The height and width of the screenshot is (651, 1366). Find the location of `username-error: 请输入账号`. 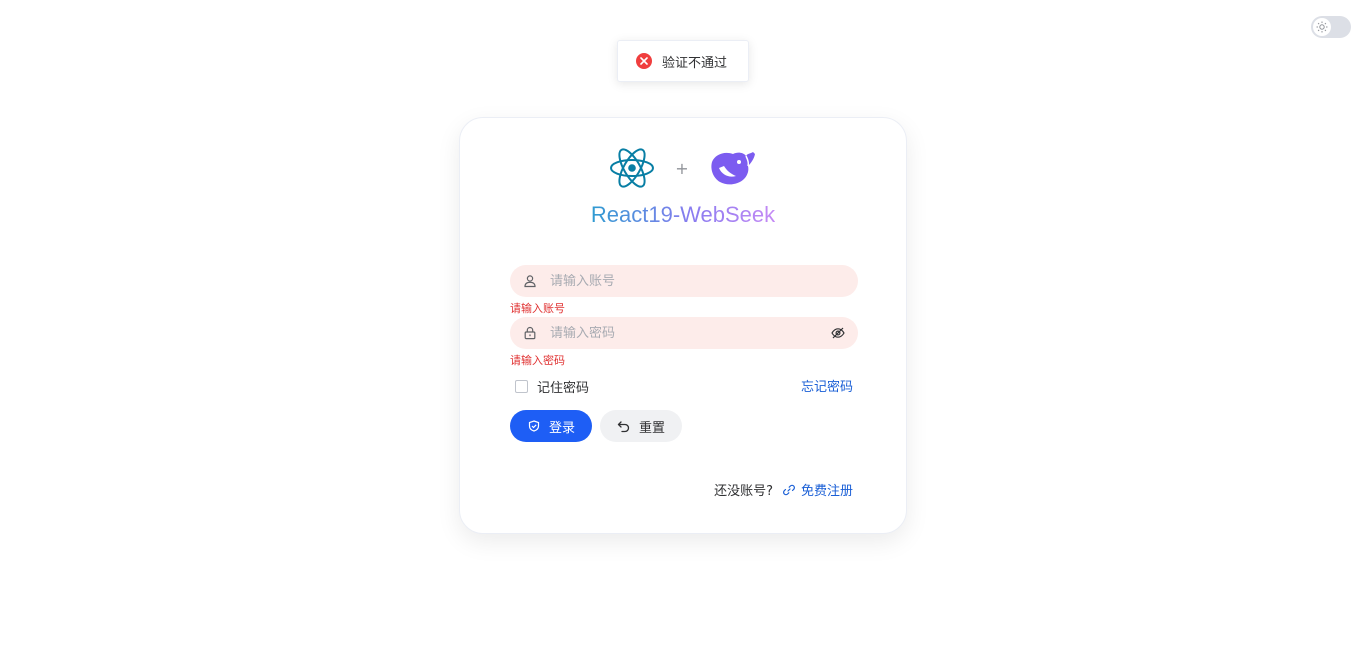

username-error: 请输入账号 is located at coordinates (537, 308).